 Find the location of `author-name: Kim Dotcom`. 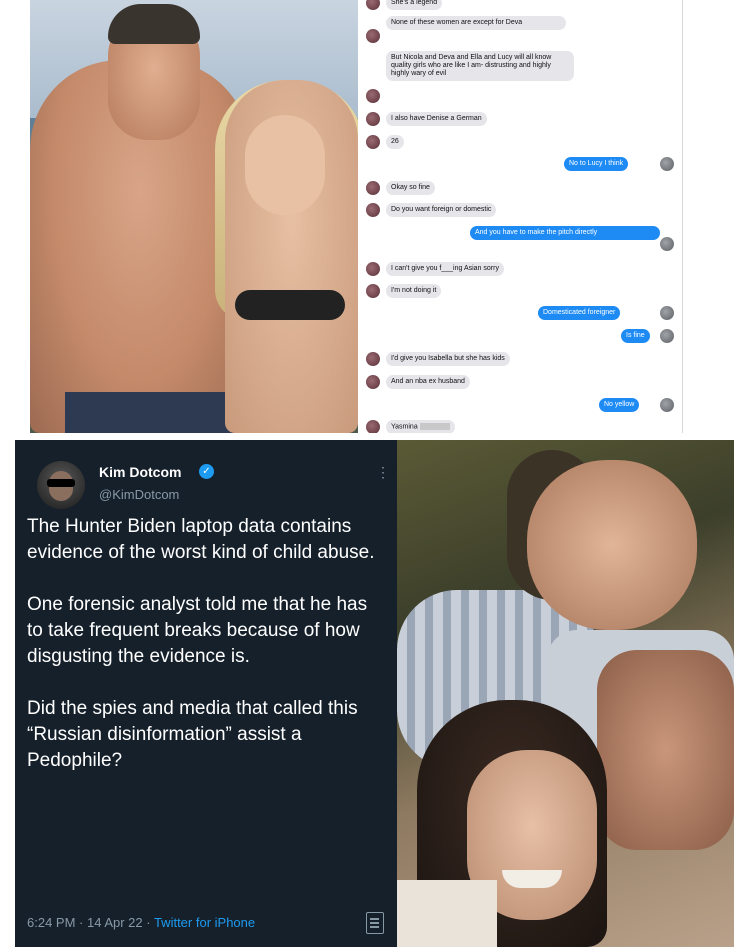

author-name: Kim Dotcom is located at coordinates (140, 472).